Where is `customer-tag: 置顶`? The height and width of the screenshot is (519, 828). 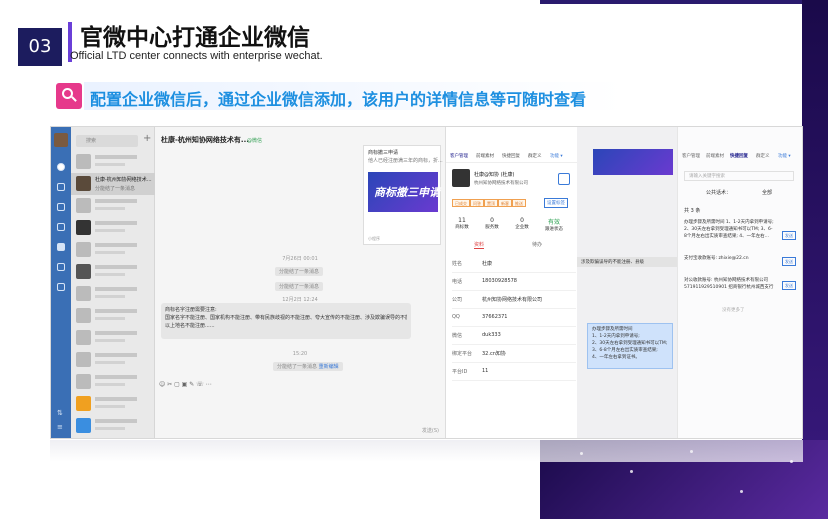
customer-tag: 置顶 is located at coordinates (491, 203).